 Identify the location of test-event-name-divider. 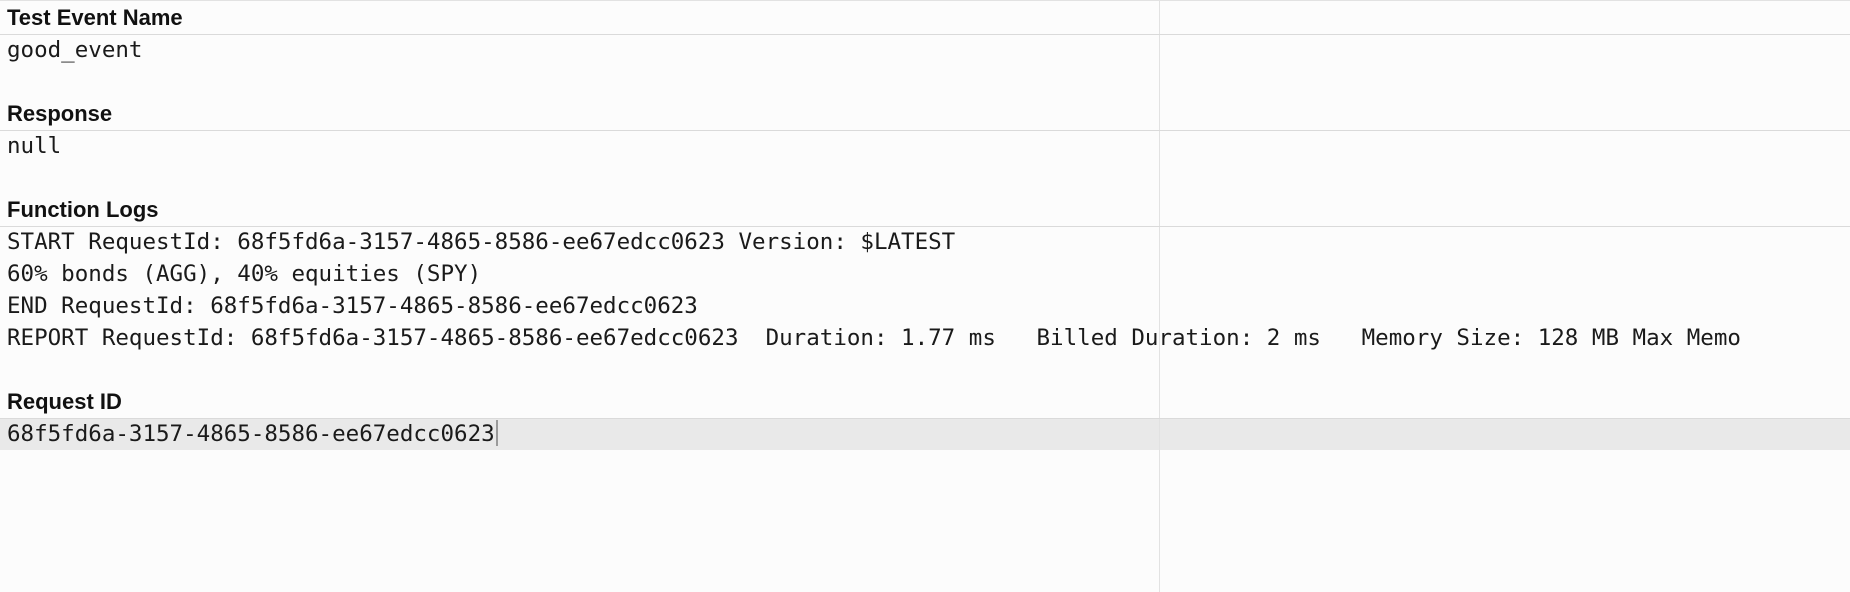
(925, 34).